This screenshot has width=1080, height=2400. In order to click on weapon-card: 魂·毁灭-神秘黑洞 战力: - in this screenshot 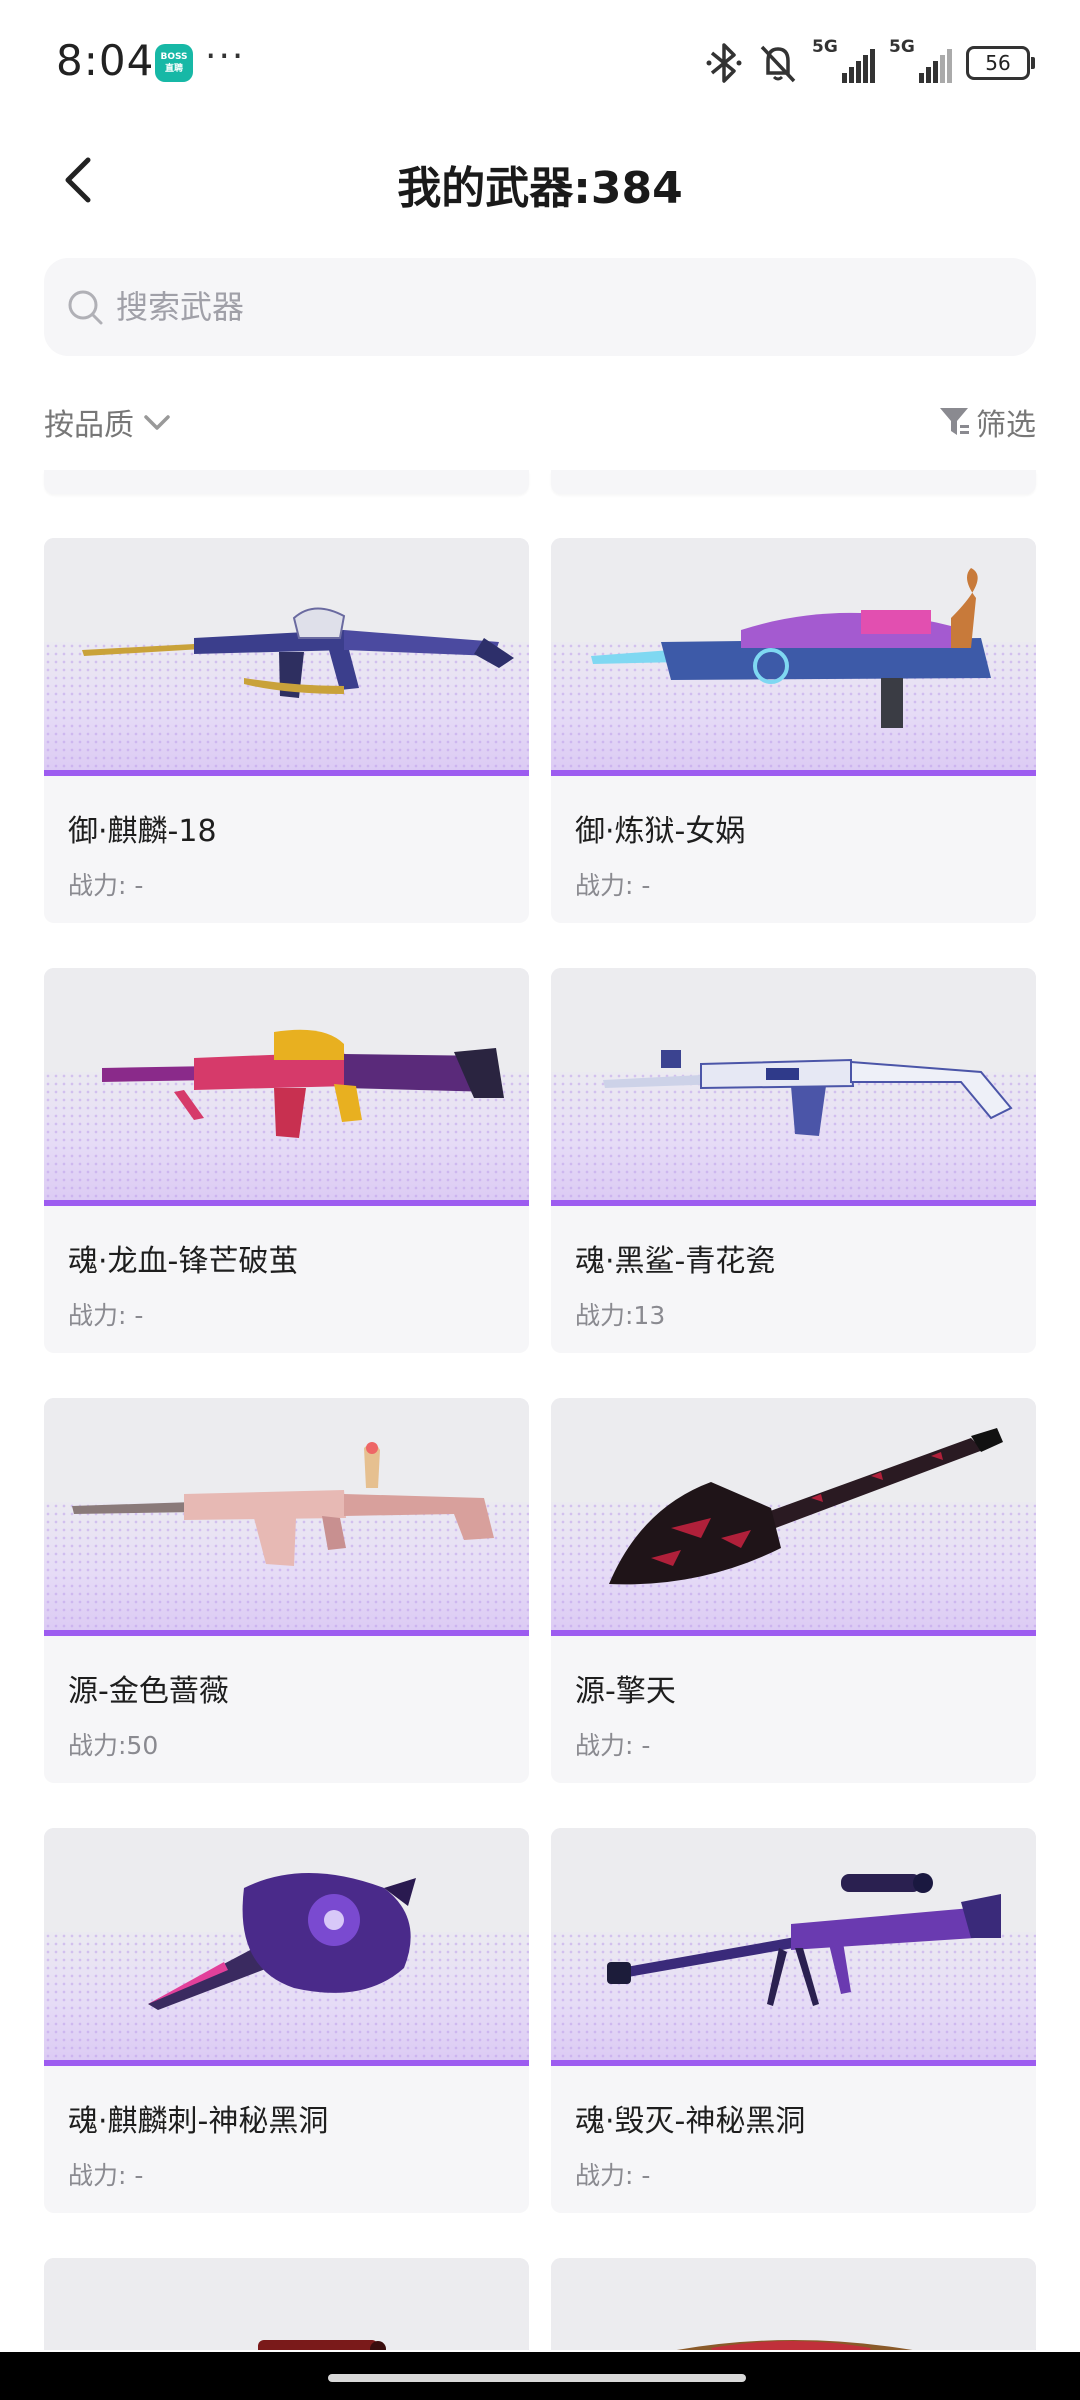, I will do `click(793, 2020)`.